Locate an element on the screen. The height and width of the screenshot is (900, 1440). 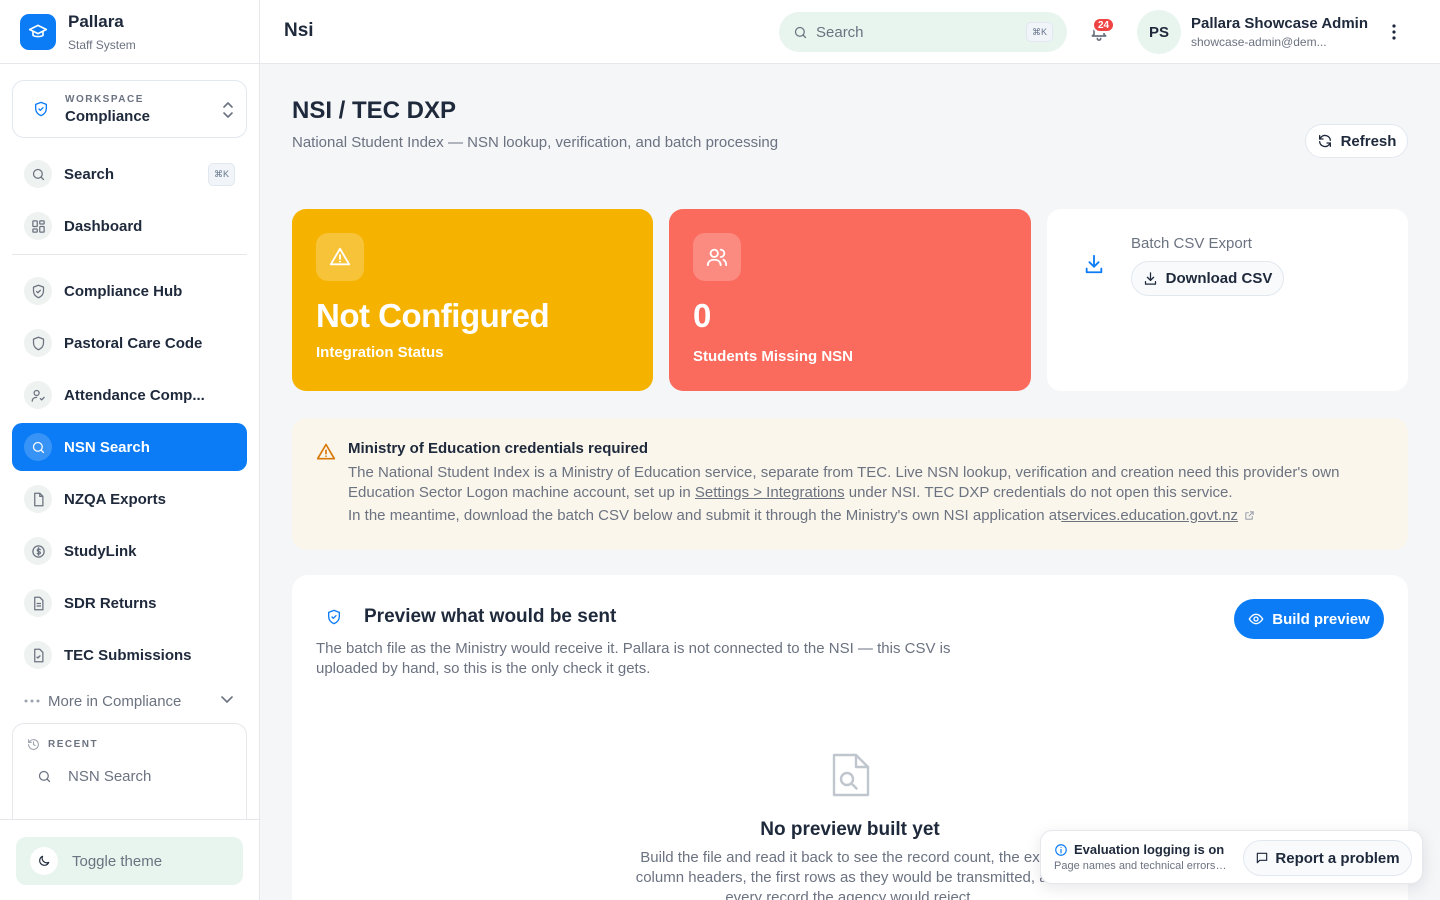
avatar: PS is located at coordinates (1159, 32).